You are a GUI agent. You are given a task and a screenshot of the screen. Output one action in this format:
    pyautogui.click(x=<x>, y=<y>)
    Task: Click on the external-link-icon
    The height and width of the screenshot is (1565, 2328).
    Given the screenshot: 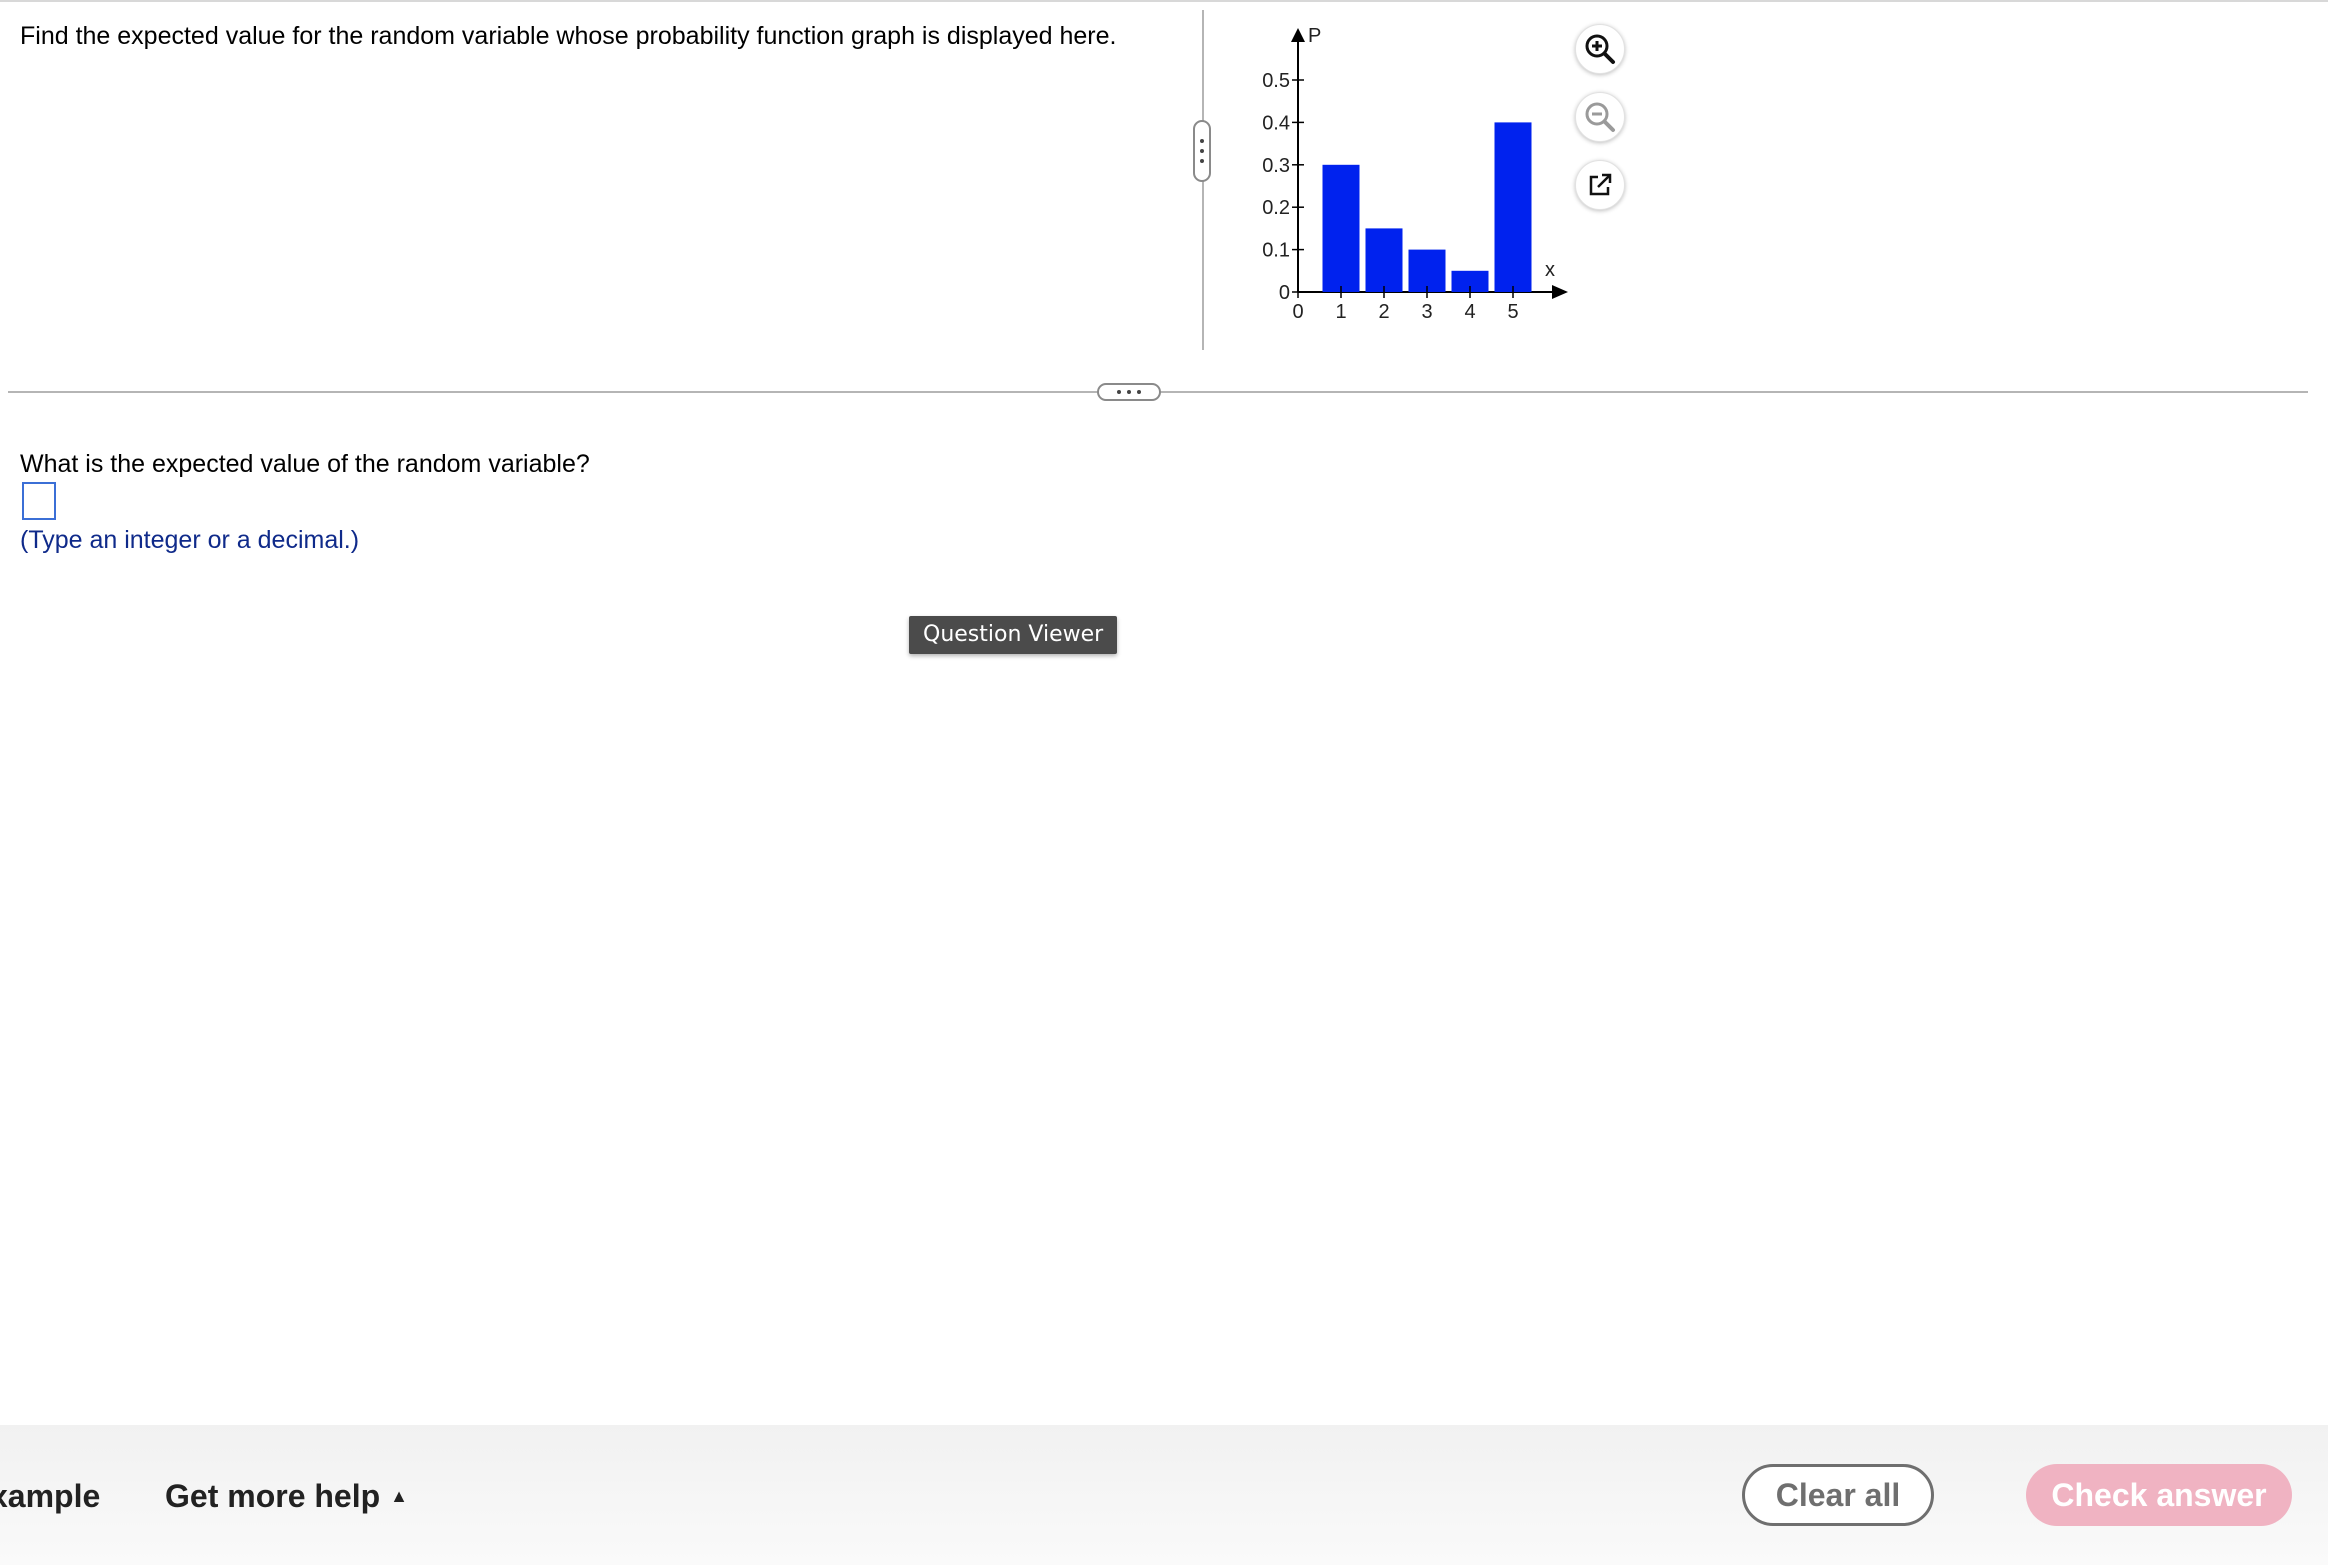 What is the action you would take?
    pyautogui.click(x=1600, y=184)
    